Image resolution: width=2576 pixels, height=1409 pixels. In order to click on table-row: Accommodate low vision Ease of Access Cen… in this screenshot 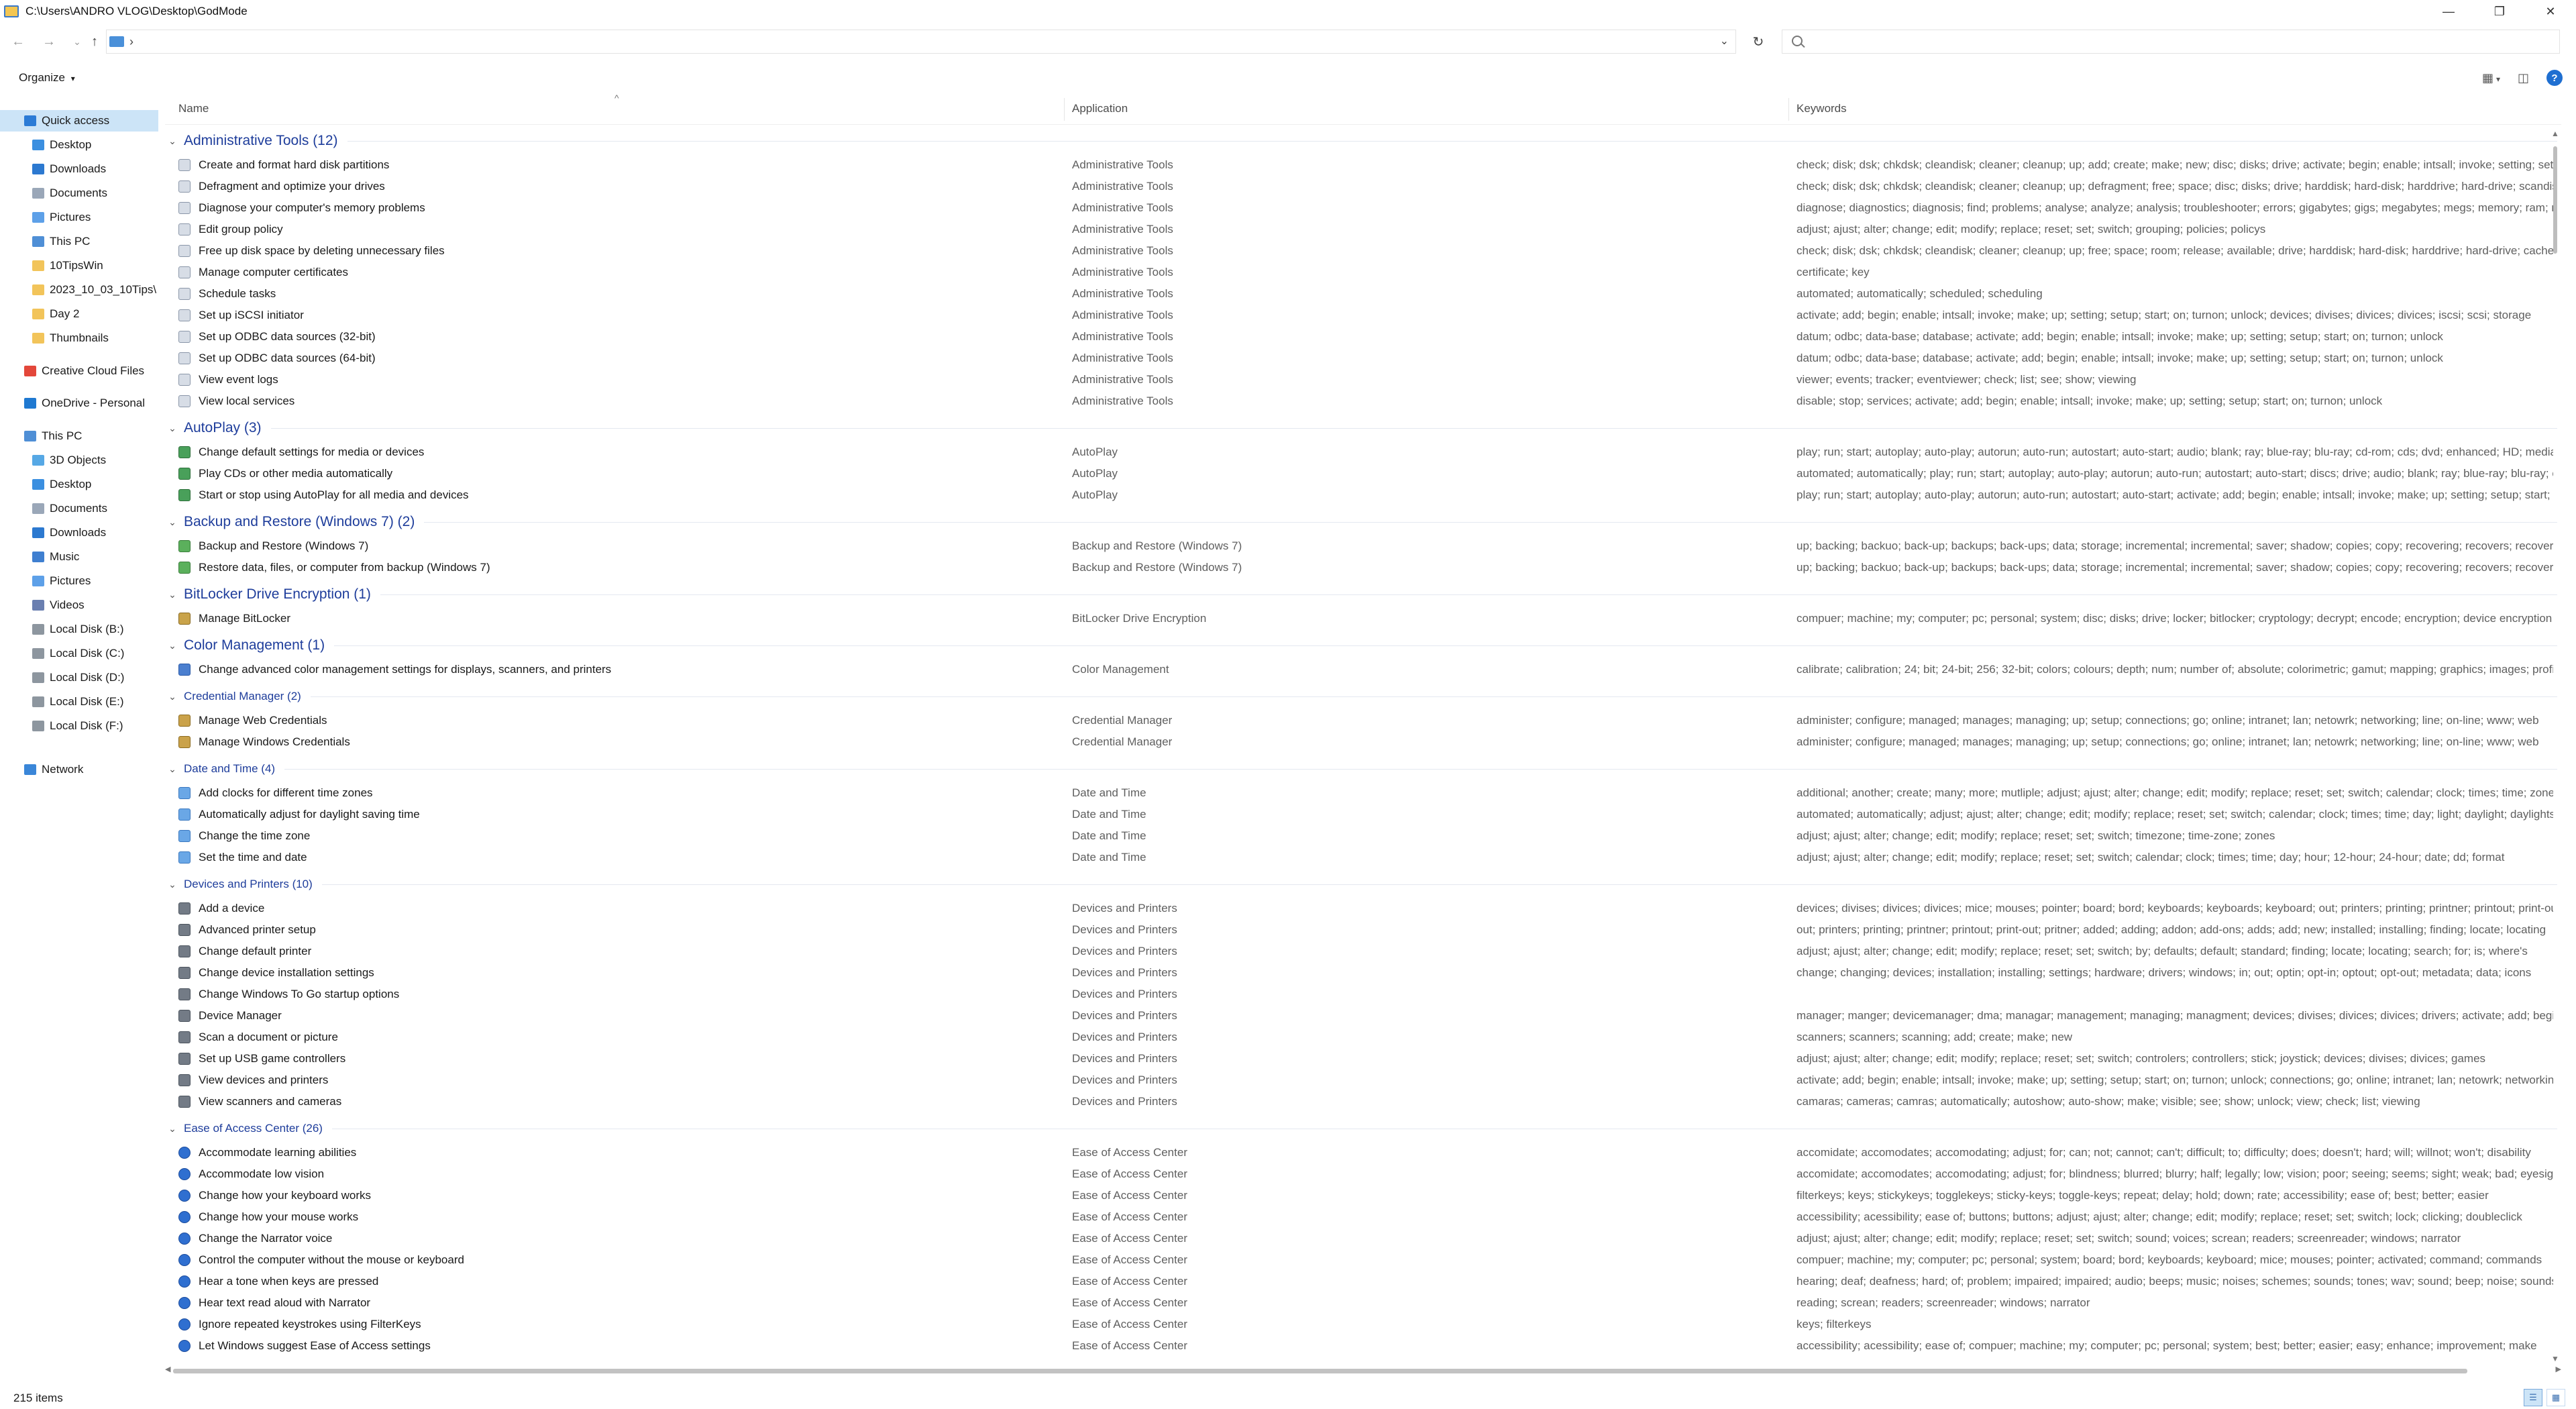, I will do `click(1362, 1174)`.